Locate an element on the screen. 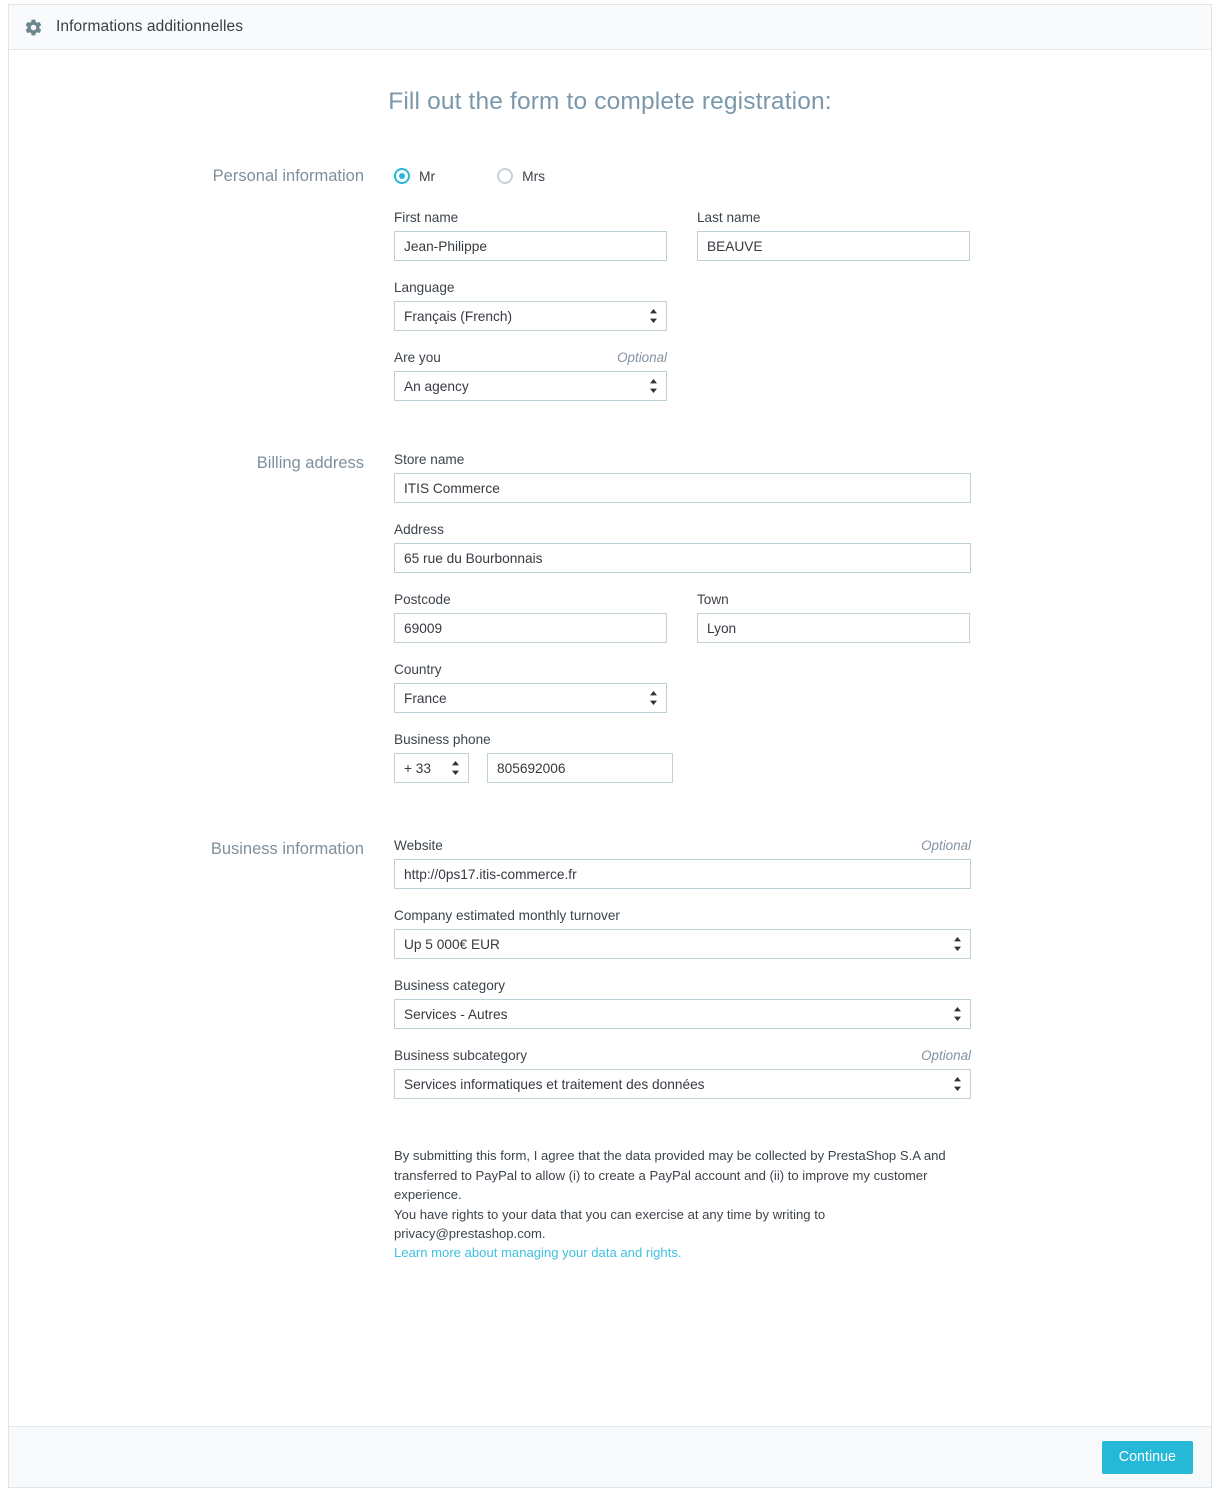 The width and height of the screenshot is (1222, 1492). phone-prefix-select: + 33 is located at coordinates (431, 768).